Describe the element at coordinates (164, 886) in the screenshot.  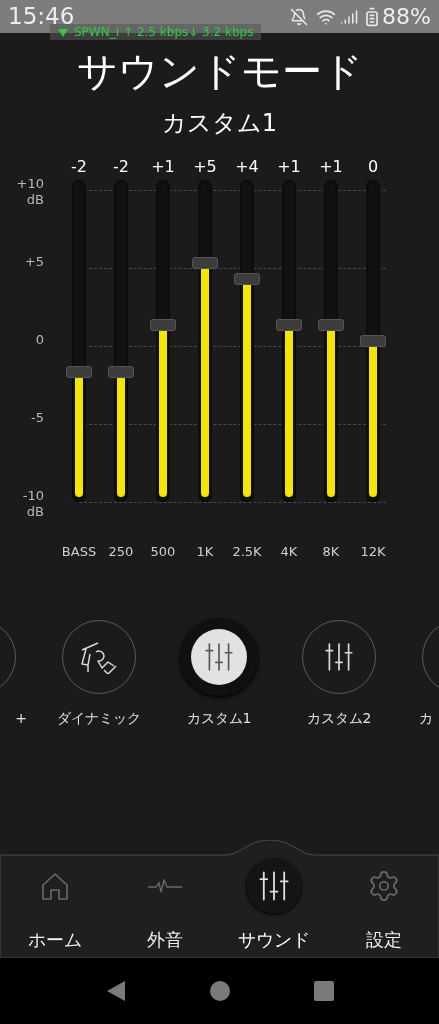
I see `pulse-icon` at that location.